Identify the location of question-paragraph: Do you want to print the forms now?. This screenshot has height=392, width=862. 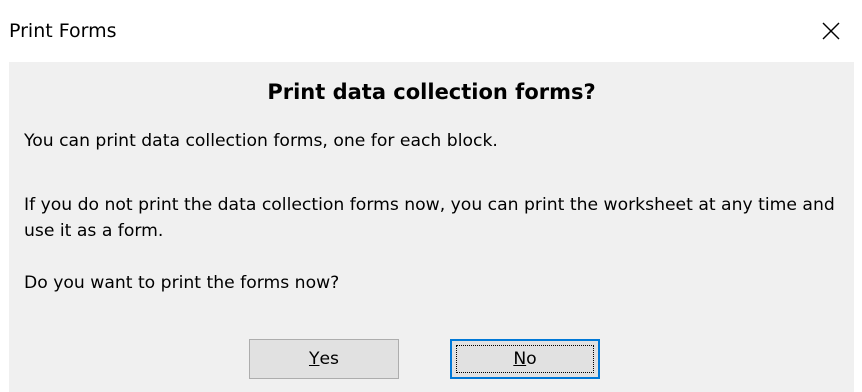
(182, 283).